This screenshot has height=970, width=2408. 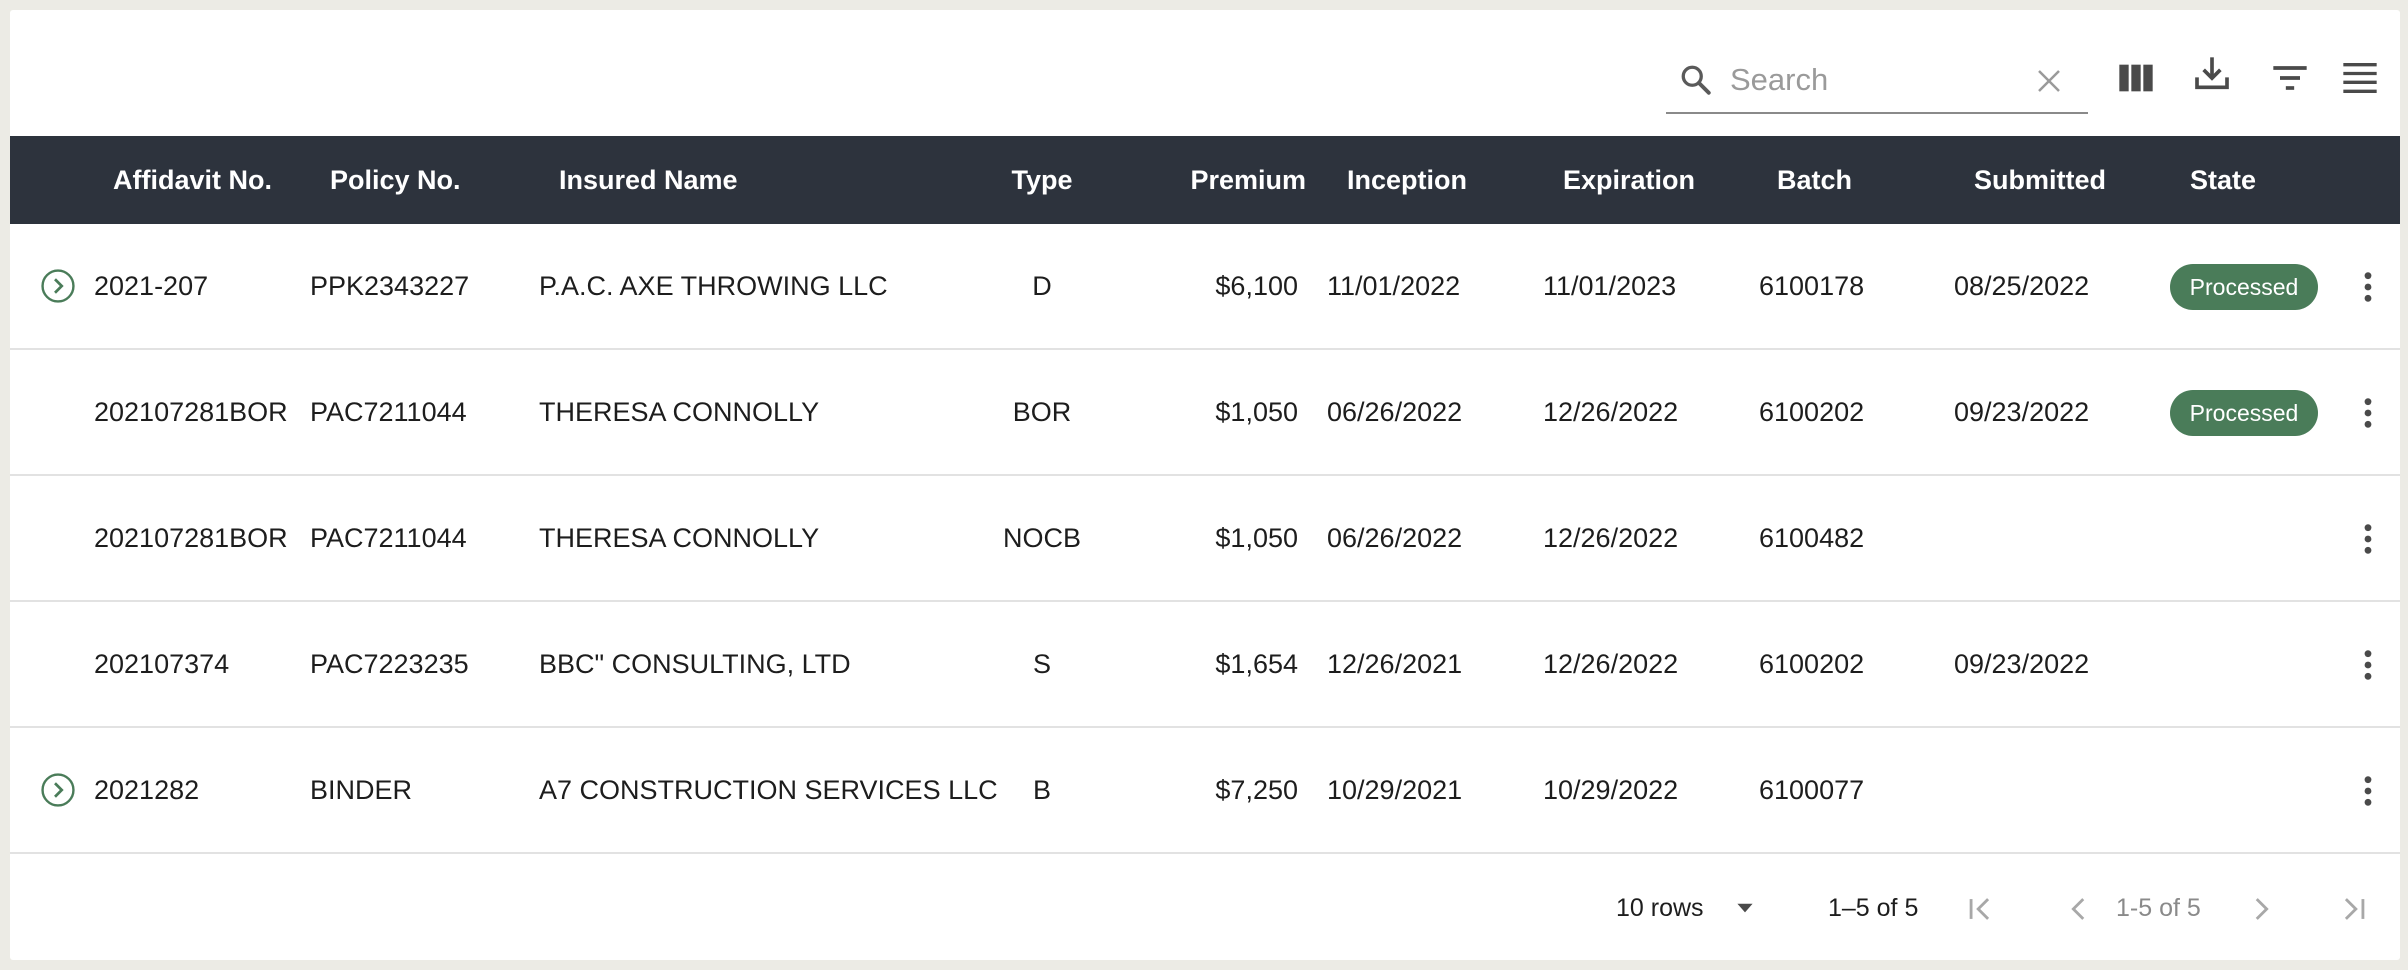 I want to click on cell-expiration: 11/01/2023, so click(x=1610, y=286).